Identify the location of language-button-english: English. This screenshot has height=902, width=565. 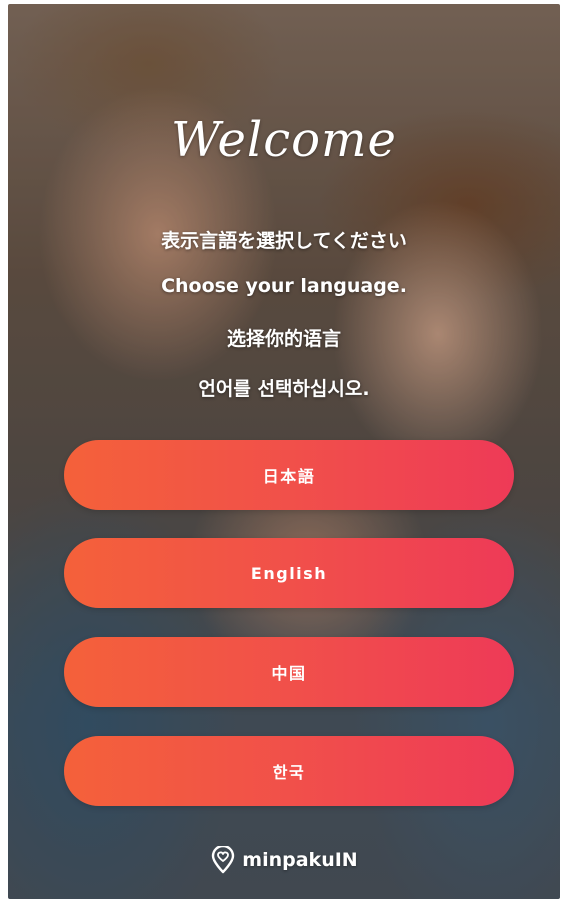
(289, 573).